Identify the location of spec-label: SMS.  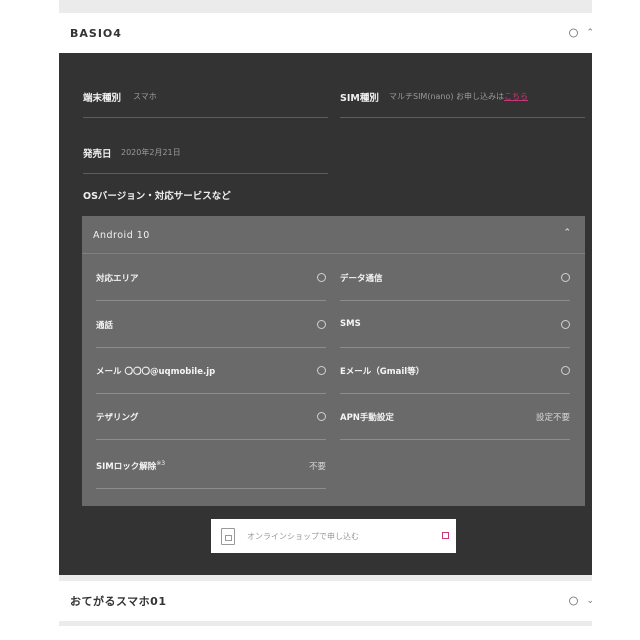
(350, 324).